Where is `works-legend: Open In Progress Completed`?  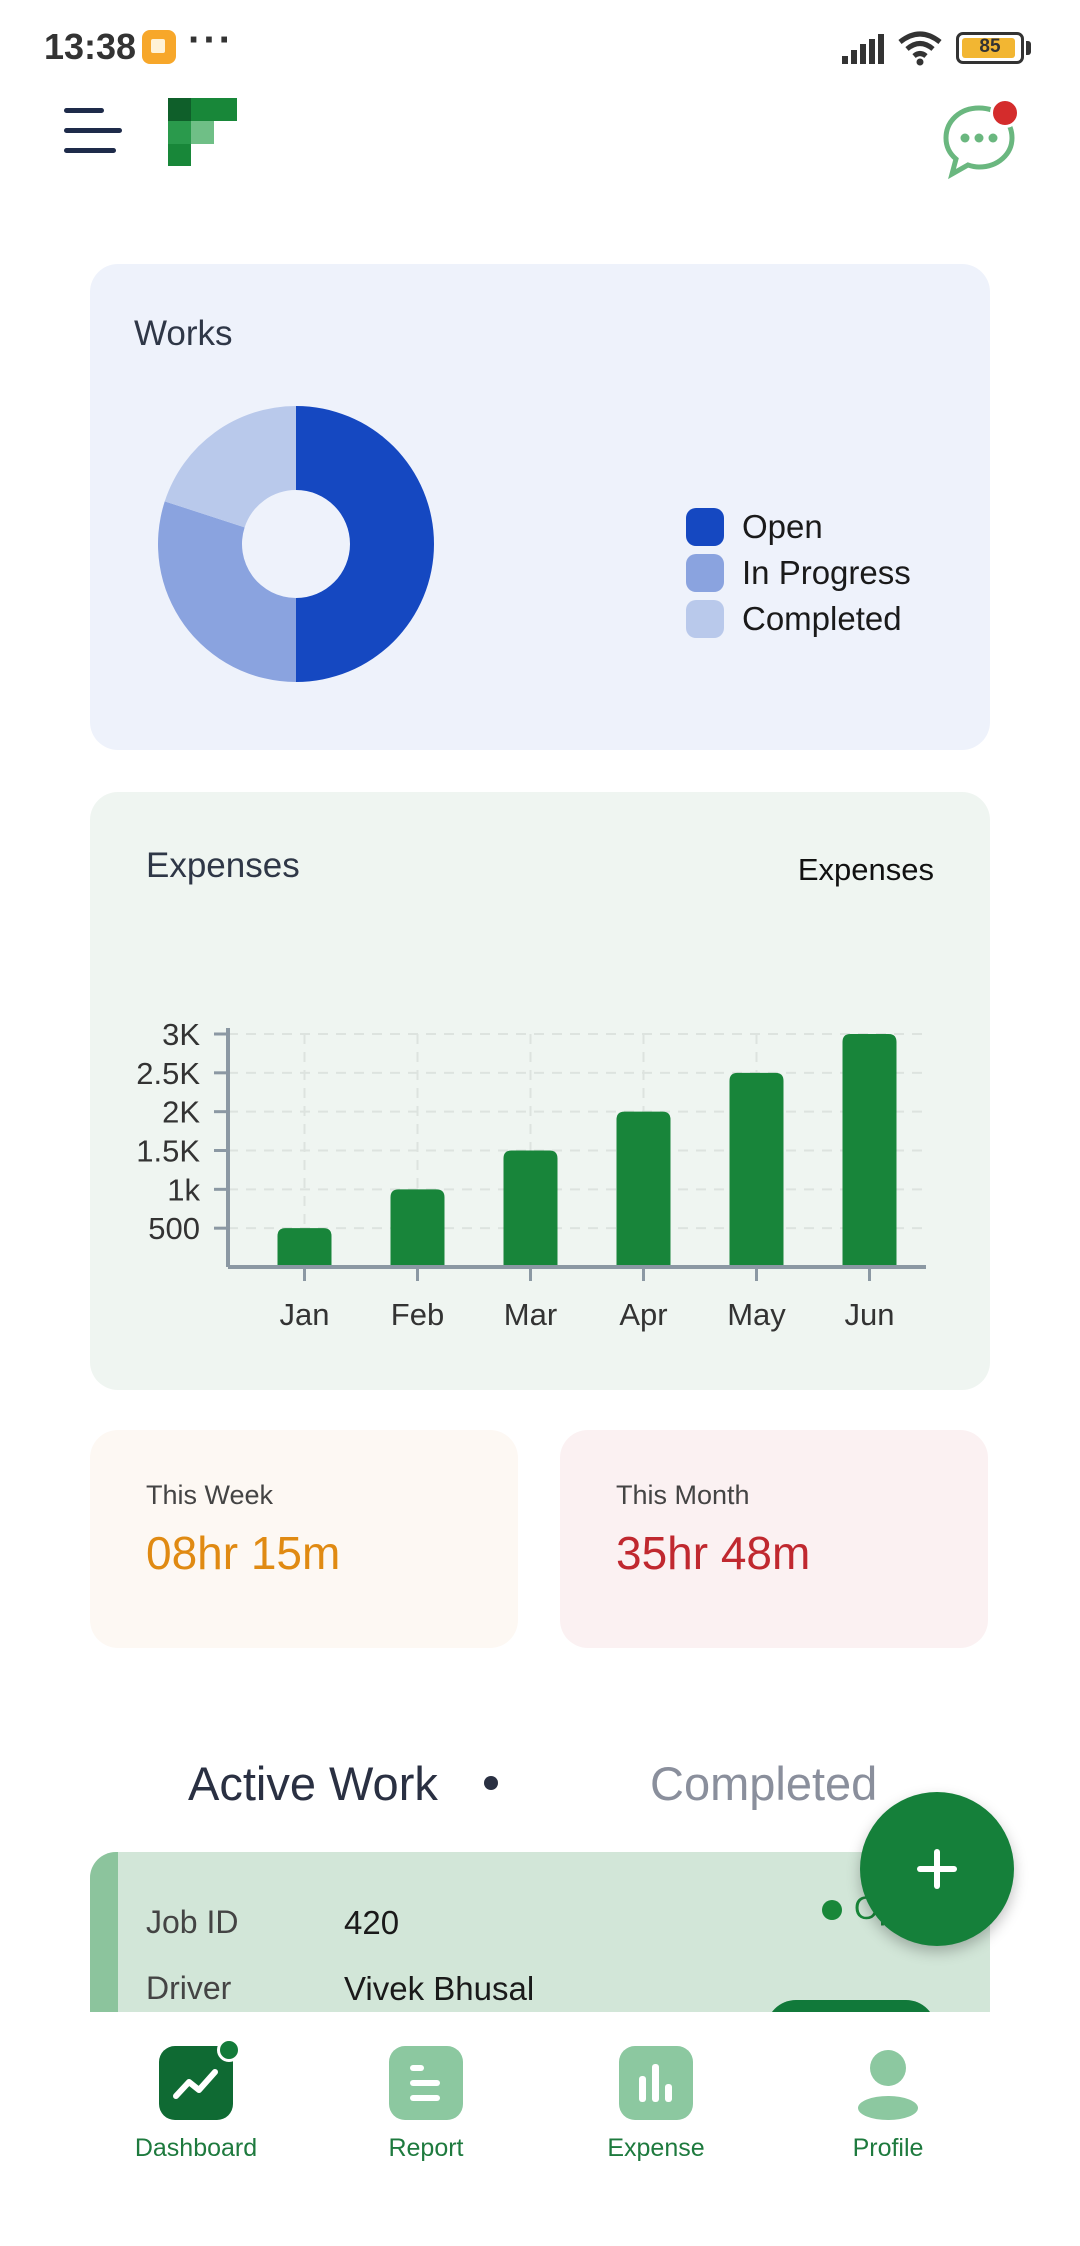
works-legend: Open In Progress Completed is located at coordinates (798, 573).